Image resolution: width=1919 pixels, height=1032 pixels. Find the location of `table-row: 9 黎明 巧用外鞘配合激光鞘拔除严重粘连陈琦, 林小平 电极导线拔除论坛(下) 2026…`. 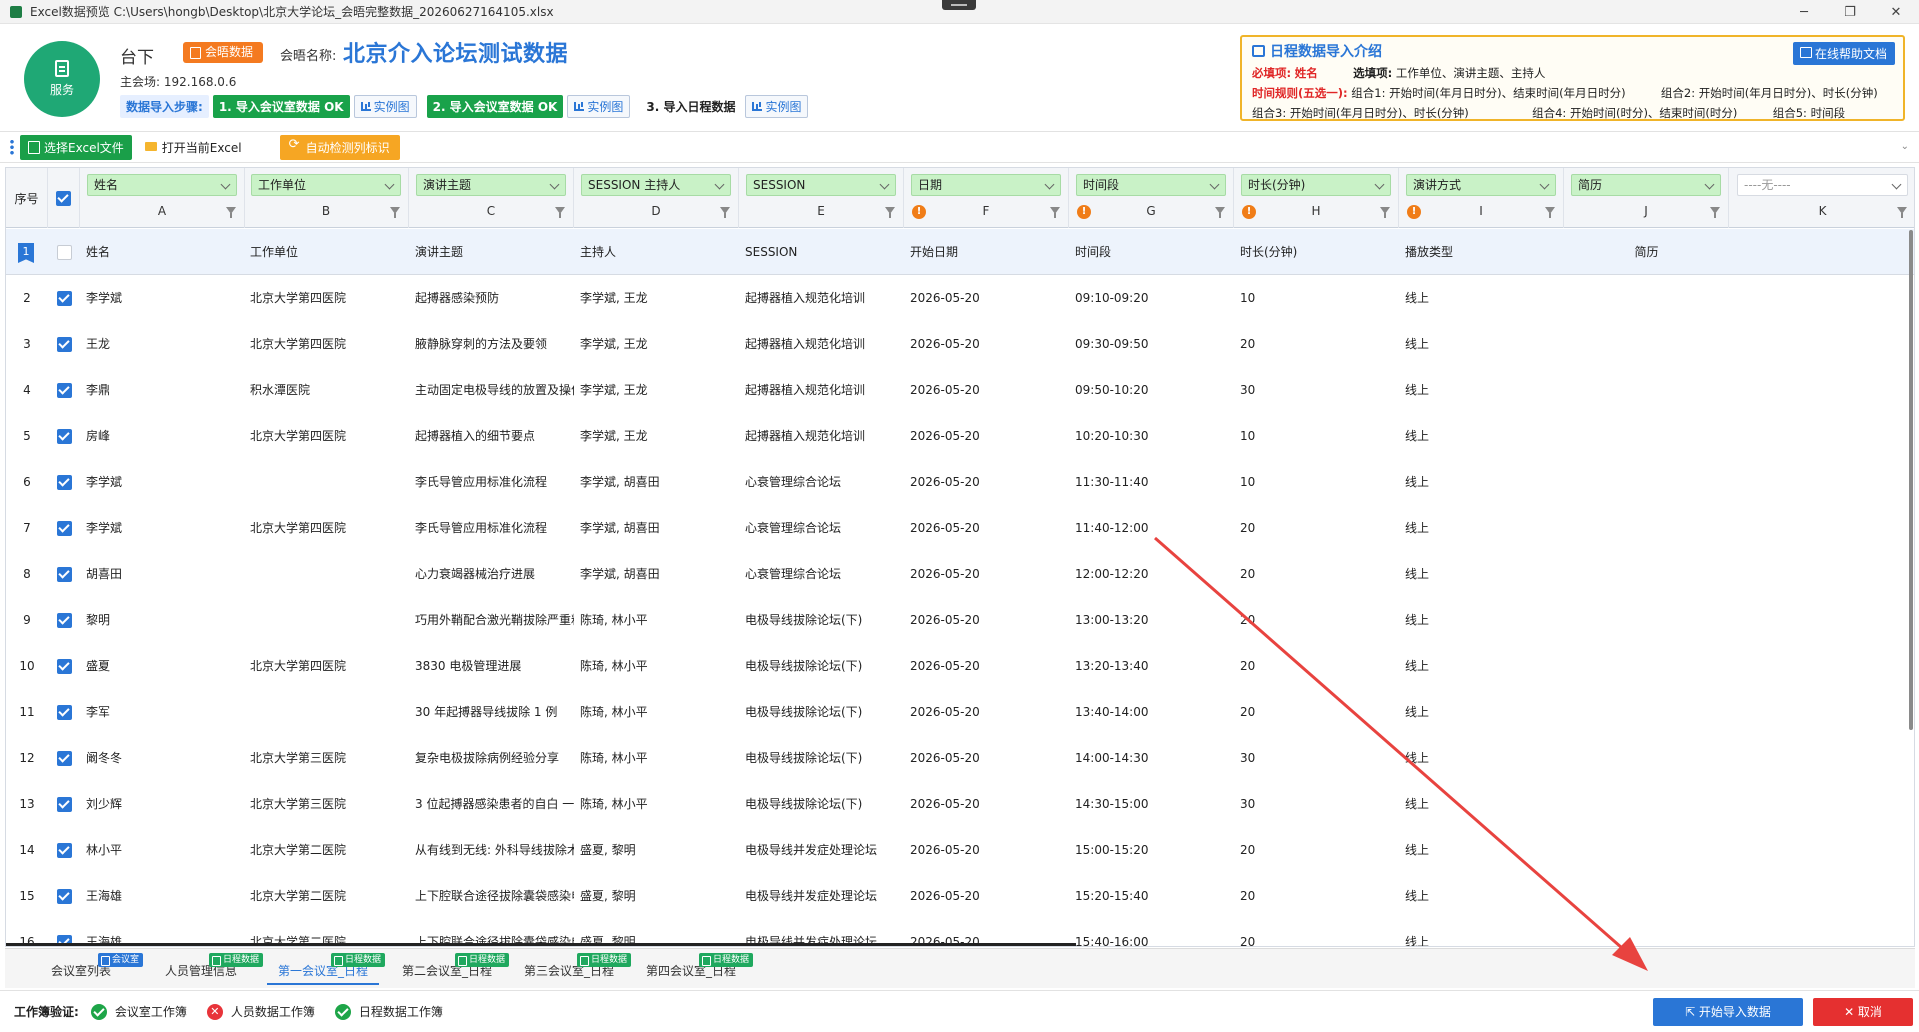

table-row: 9 黎明 巧用外鞘配合激光鞘拔除严重粘连陈琦, 林小平 电极导线拔除论坛(下) 2026… is located at coordinates (960, 620).